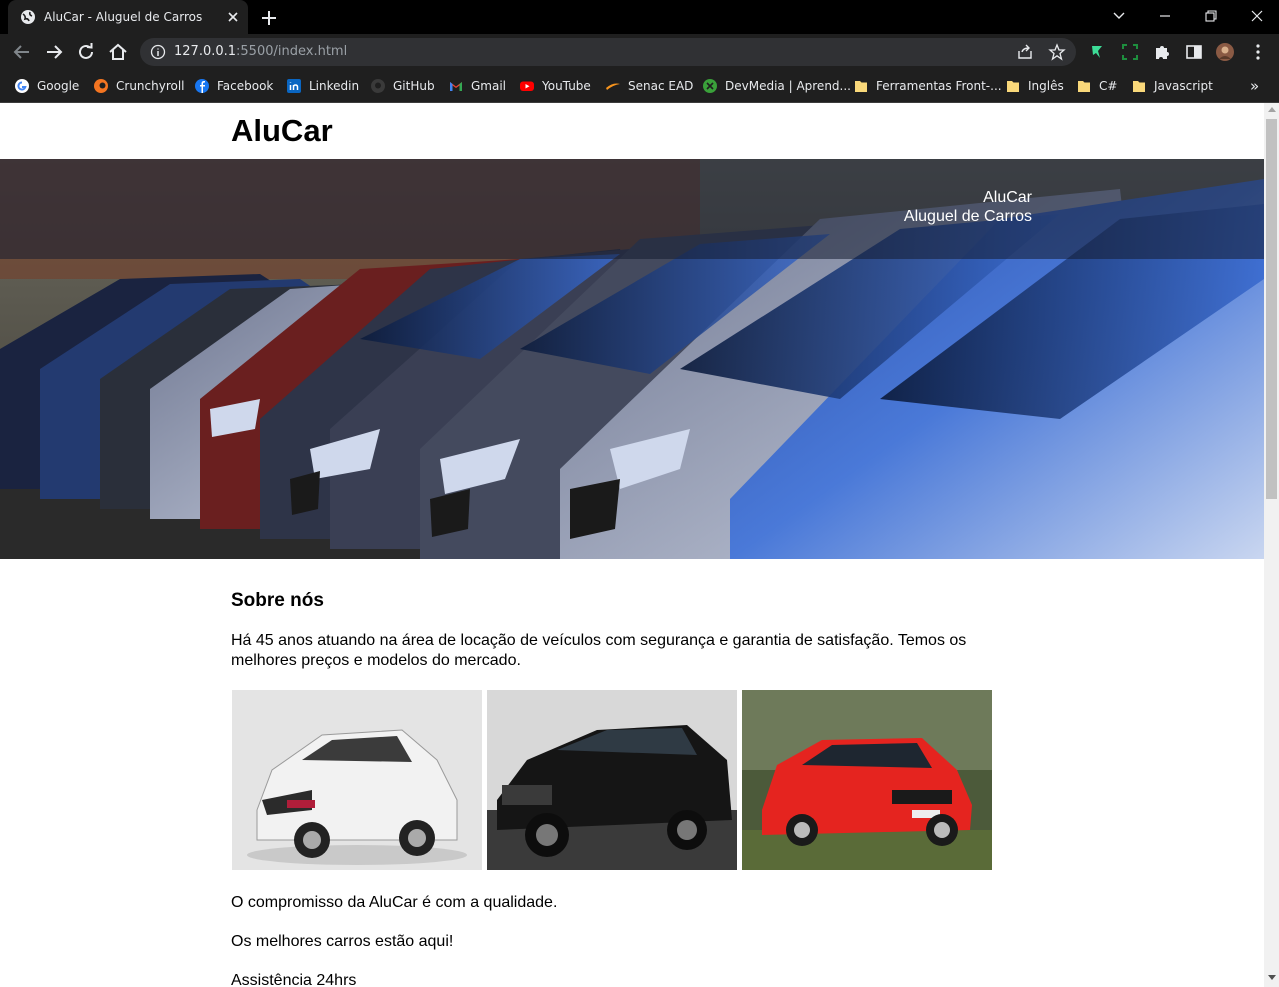 This screenshot has height=987, width=1279. What do you see at coordinates (233, 17) in the screenshot?
I see `close-tab-icon` at bounding box center [233, 17].